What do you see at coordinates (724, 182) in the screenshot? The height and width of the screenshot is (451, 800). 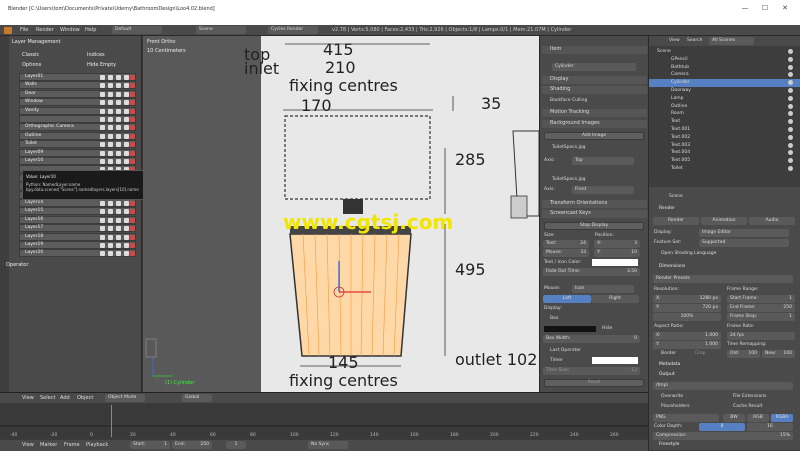 I see `properties-tabs` at bounding box center [724, 182].